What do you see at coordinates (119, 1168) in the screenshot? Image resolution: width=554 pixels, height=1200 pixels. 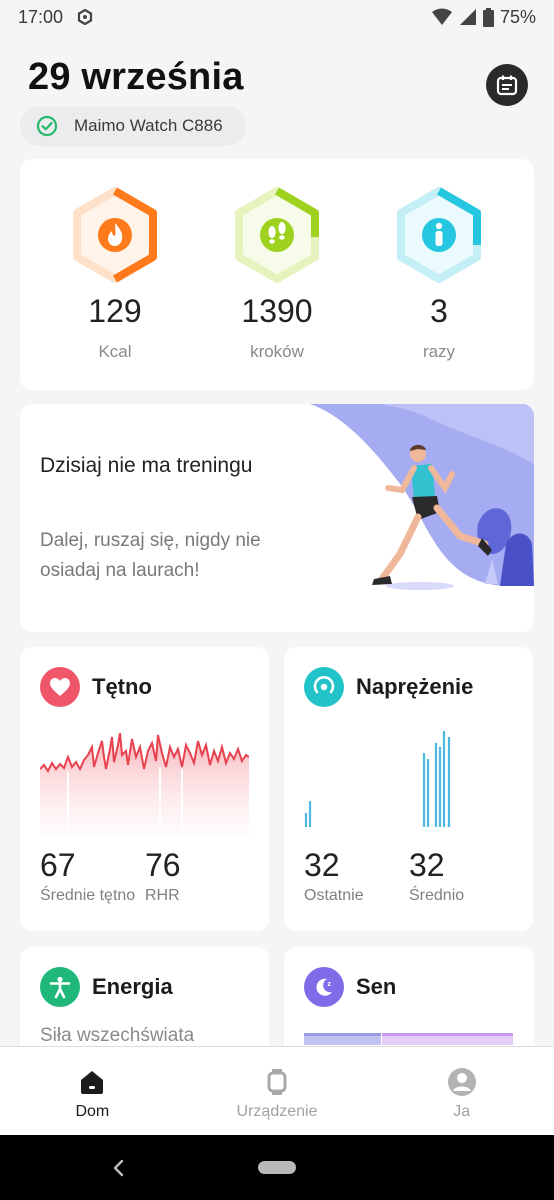 I see `back-icon` at bounding box center [119, 1168].